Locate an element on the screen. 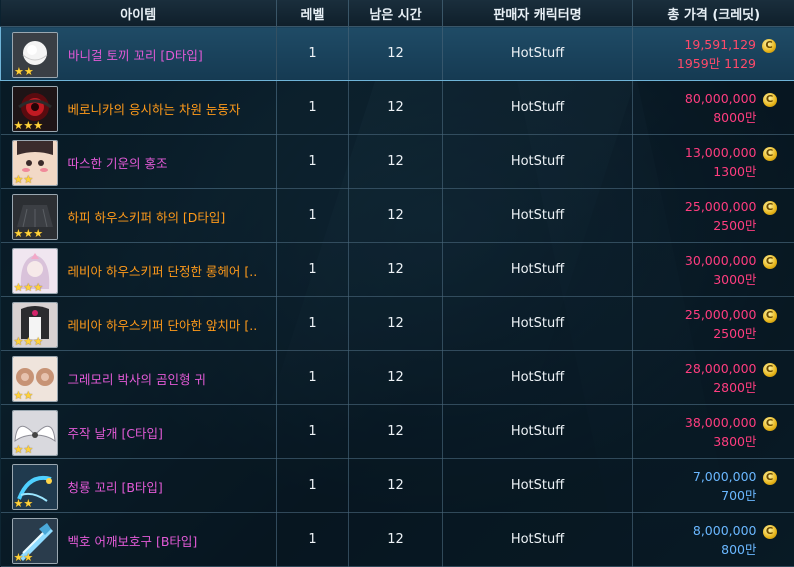 Image resolution: width=794 pixels, height=567 pixels. item-name: 바니걸 토끼 꼬리 [D타입] is located at coordinates (135, 54).